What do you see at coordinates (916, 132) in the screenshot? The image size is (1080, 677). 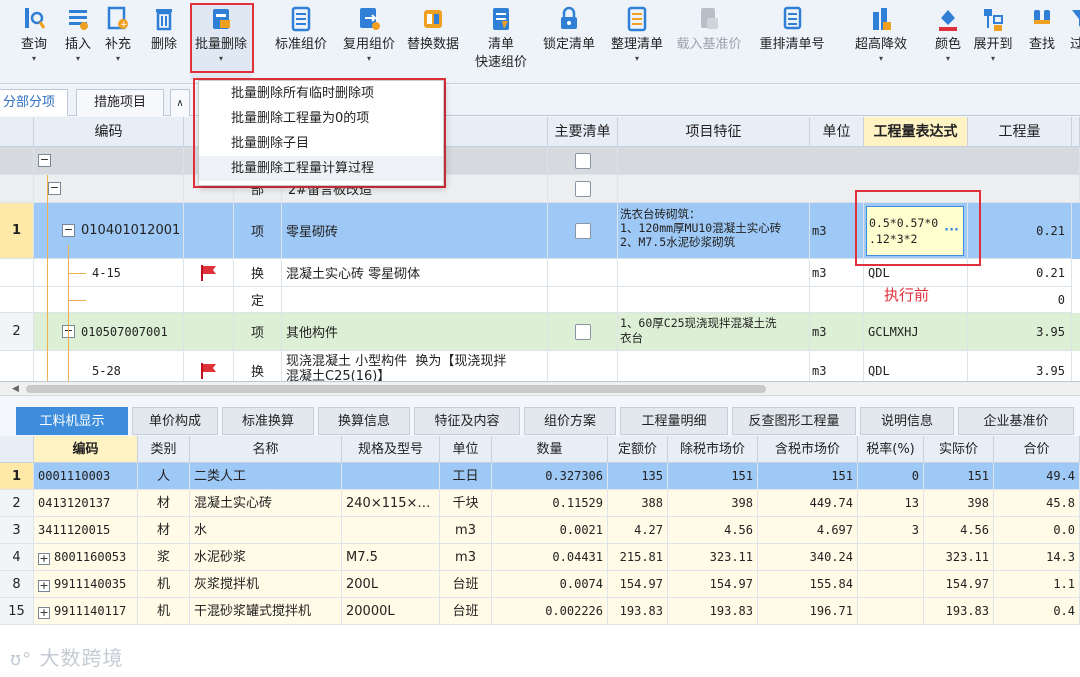 I see `header-expression: 工程量表达式` at bounding box center [916, 132].